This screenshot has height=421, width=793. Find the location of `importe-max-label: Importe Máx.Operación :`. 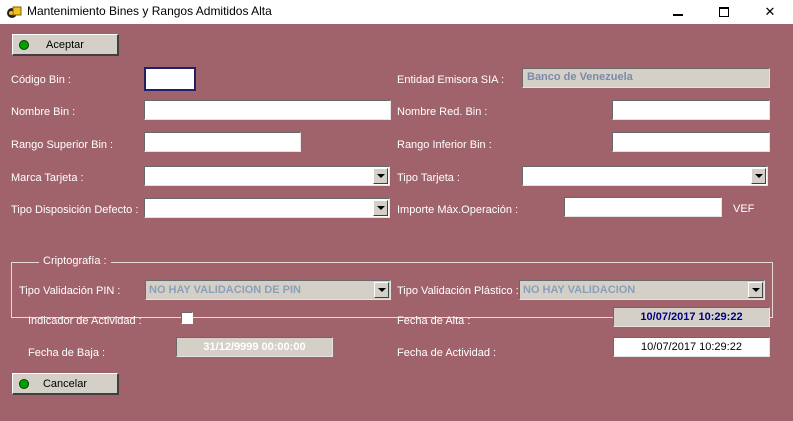

importe-max-label: Importe Máx.Operación : is located at coordinates (458, 210).